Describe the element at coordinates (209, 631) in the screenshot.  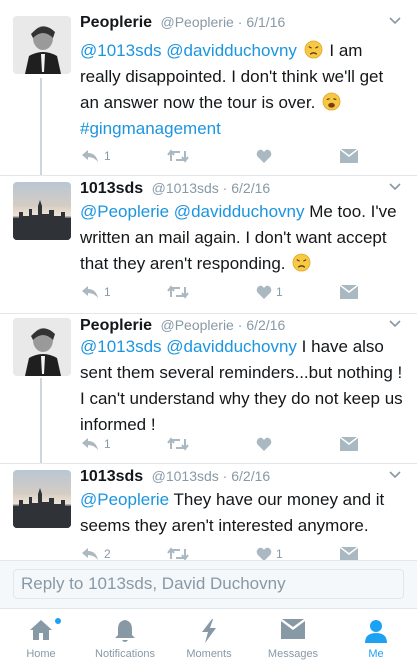
I see `lightning-icon` at that location.